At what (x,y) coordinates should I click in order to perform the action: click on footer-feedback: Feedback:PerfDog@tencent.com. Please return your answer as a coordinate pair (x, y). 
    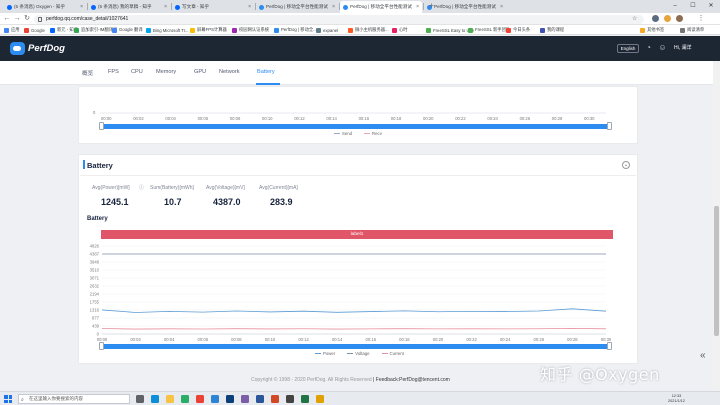
    Looking at the image, I should click on (413, 380).